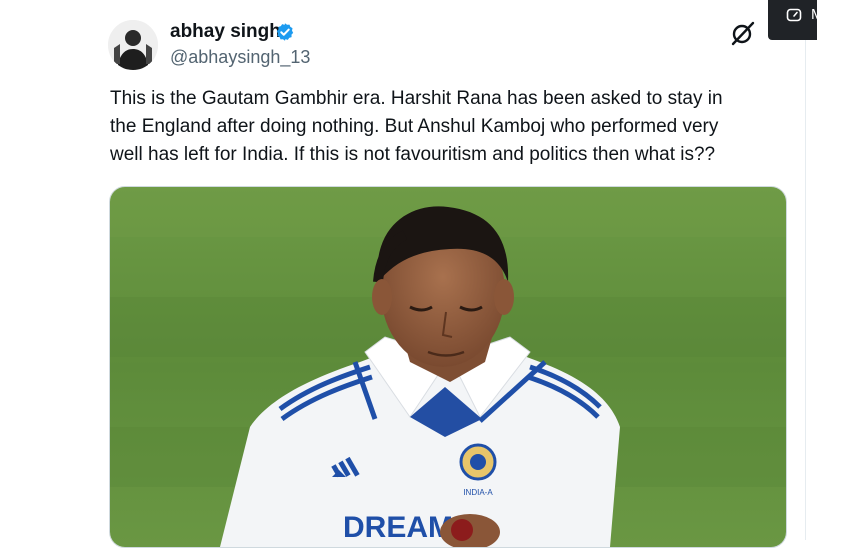  What do you see at coordinates (398, 527) in the screenshot?
I see `jersey-sponsor-text: DREAM` at bounding box center [398, 527].